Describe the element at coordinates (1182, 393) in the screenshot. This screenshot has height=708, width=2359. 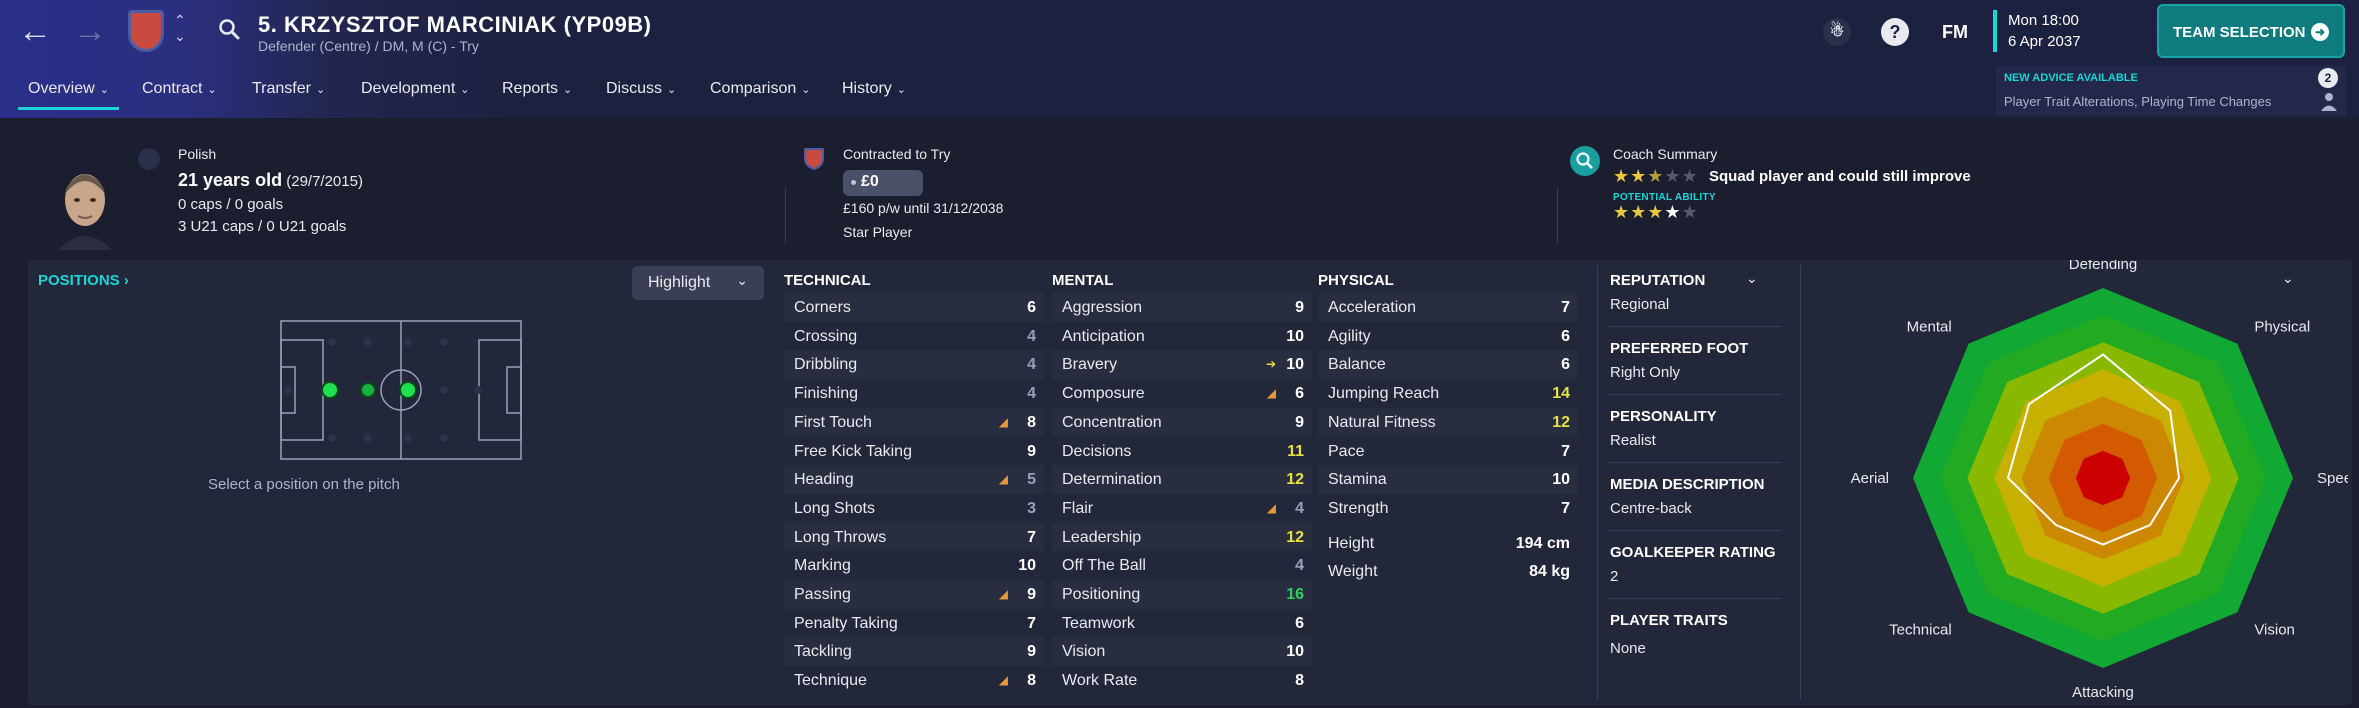
I see `attribute-row: Composure 6 ◢` at that location.